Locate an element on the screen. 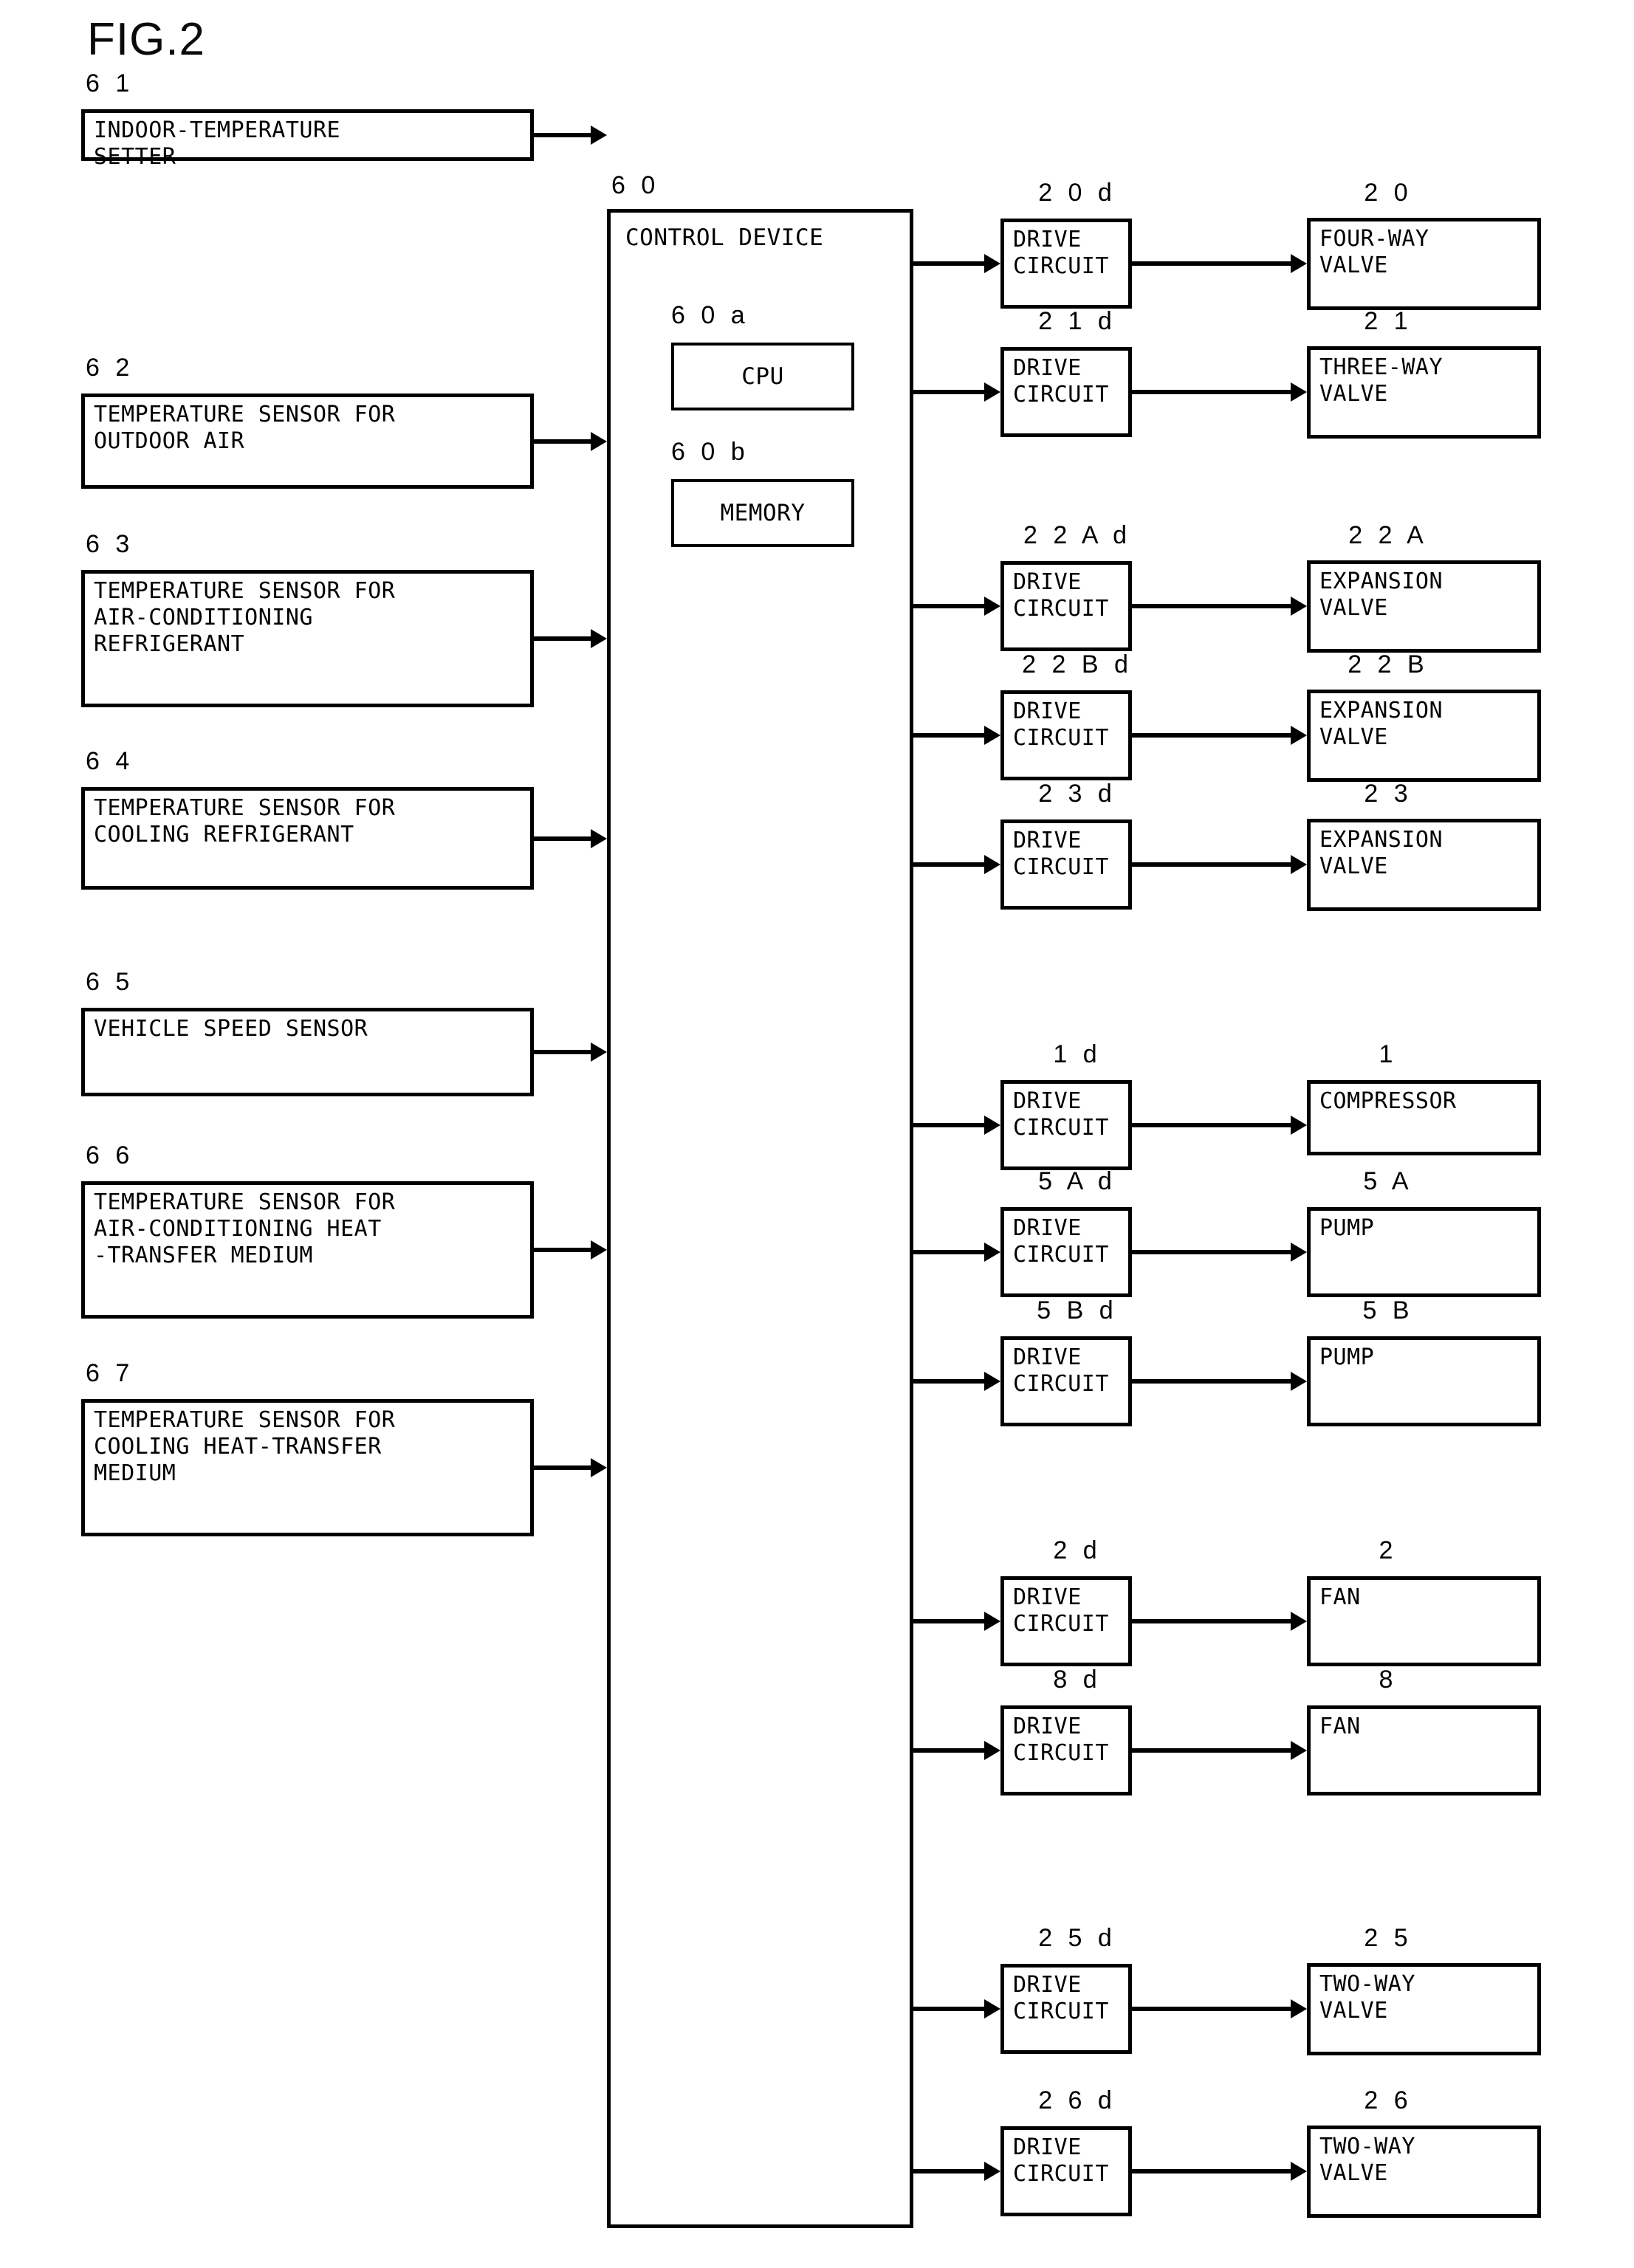 Image resolution: width=1634 pixels, height=2268 pixels. drive-circuit-block-10-text: DRIVE CIRCUIT is located at coordinates (1061, 1740).